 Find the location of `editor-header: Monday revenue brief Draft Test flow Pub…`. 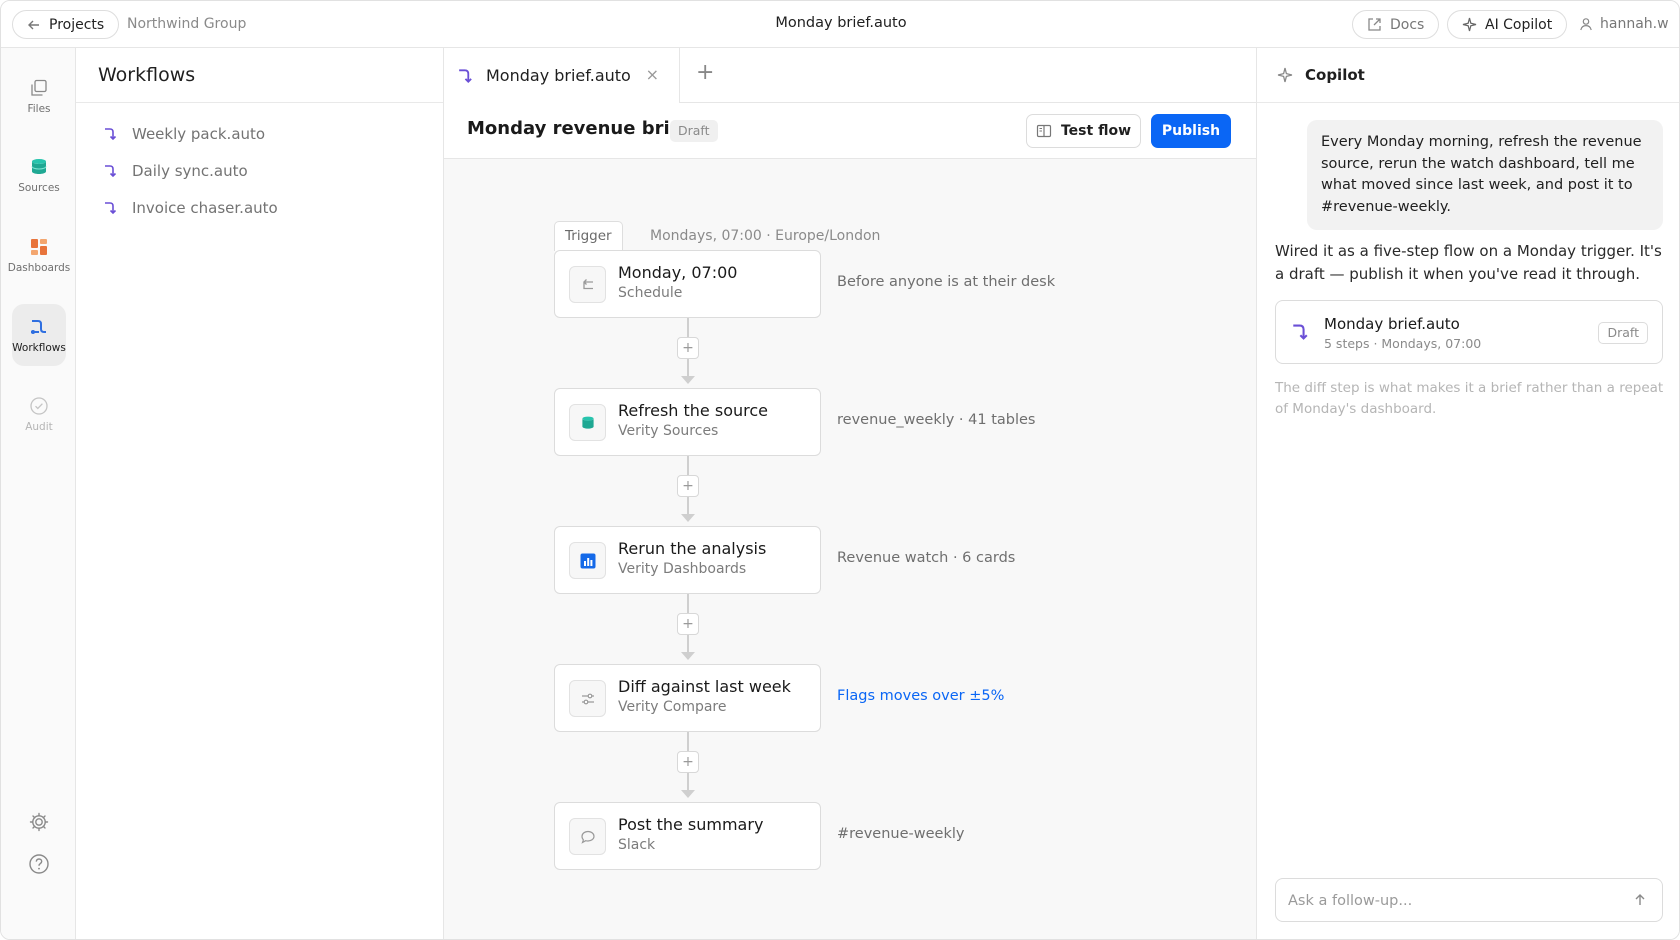

editor-header: Monday revenue brief Draft Test flow Pub… is located at coordinates (850, 131).